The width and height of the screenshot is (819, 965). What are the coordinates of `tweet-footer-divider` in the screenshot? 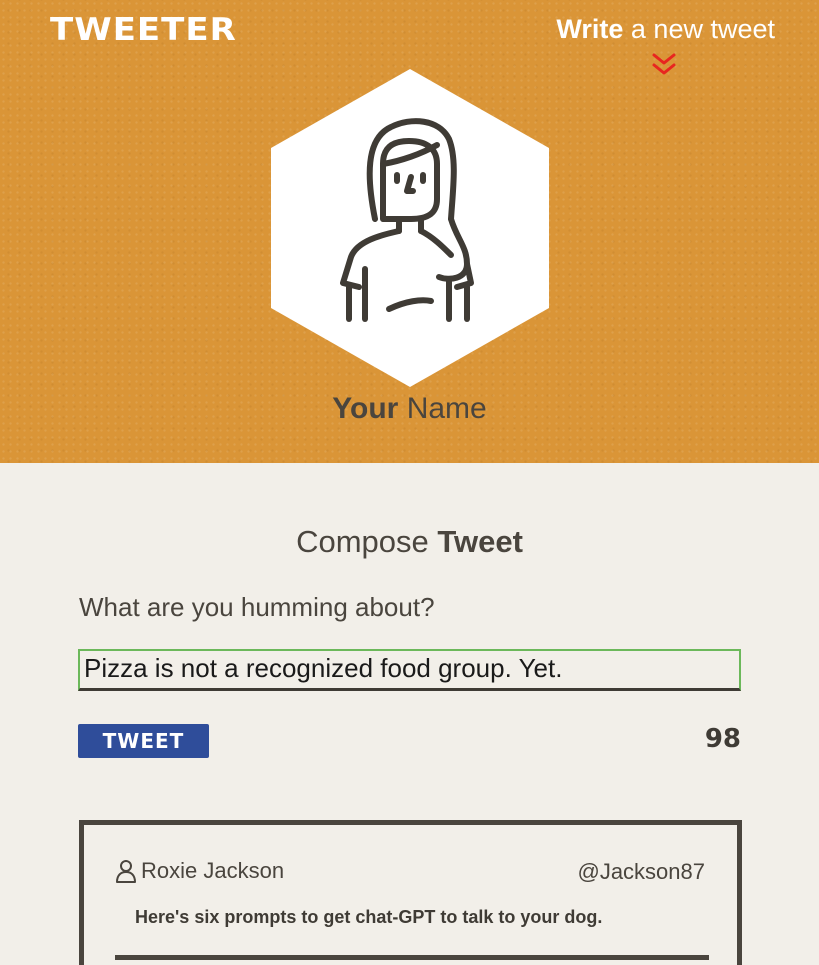 It's located at (412, 957).